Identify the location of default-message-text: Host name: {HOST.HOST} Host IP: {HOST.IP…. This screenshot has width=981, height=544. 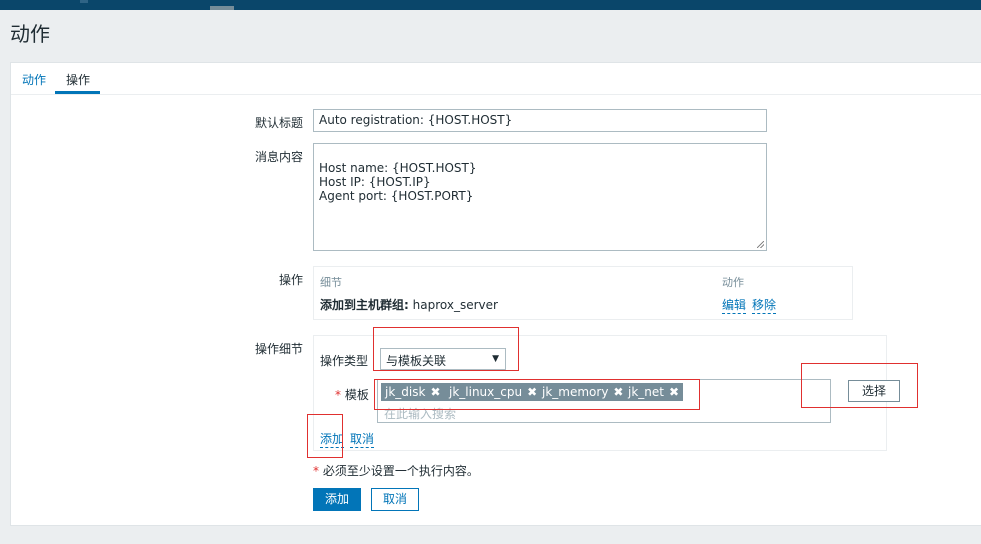
(398, 182).